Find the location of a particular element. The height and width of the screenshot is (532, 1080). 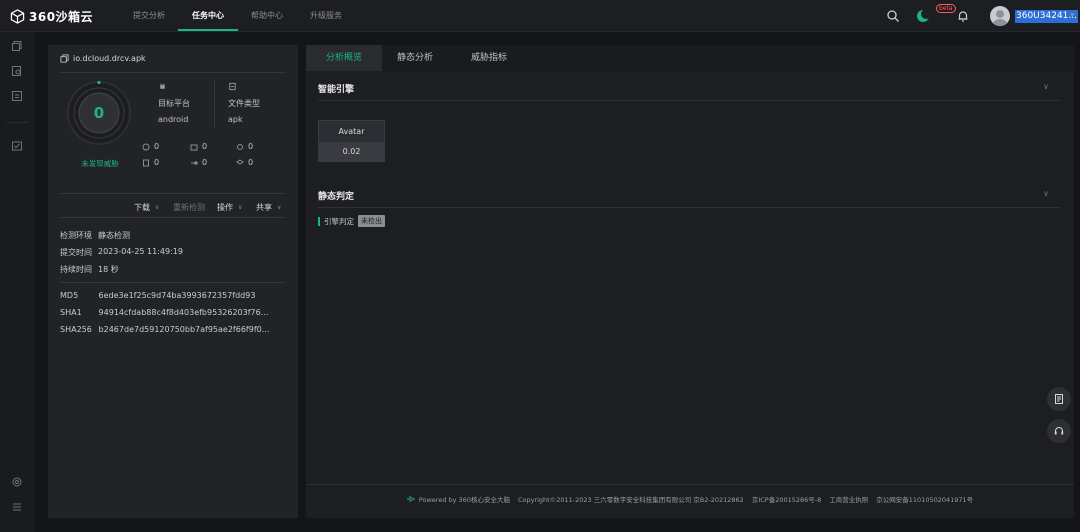

submit-label: 提交时间 is located at coordinates (76, 252).